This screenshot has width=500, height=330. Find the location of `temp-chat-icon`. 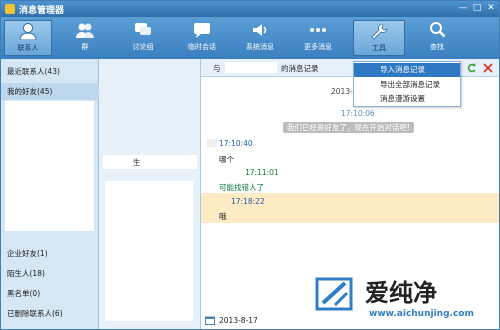

temp-chat-icon is located at coordinates (202, 30).